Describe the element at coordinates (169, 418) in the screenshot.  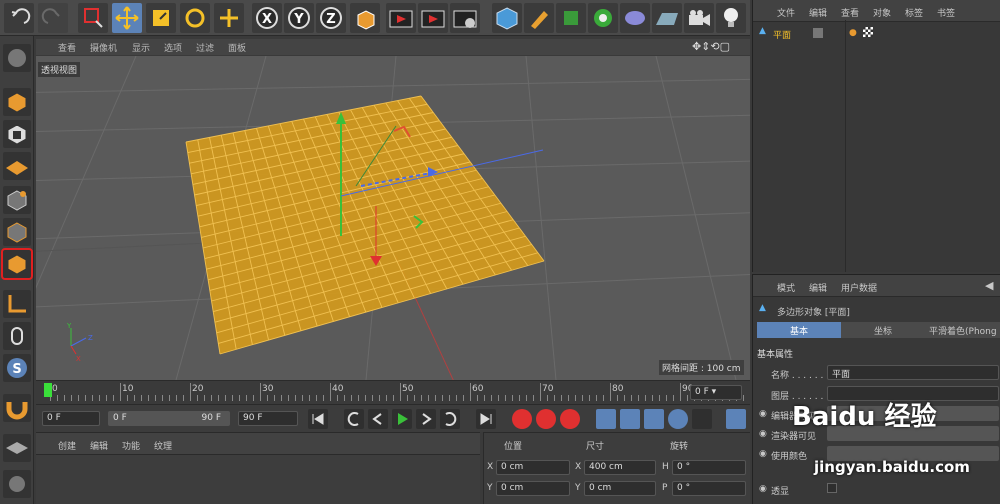
I see `range-slider: 0 F 90 F` at that location.